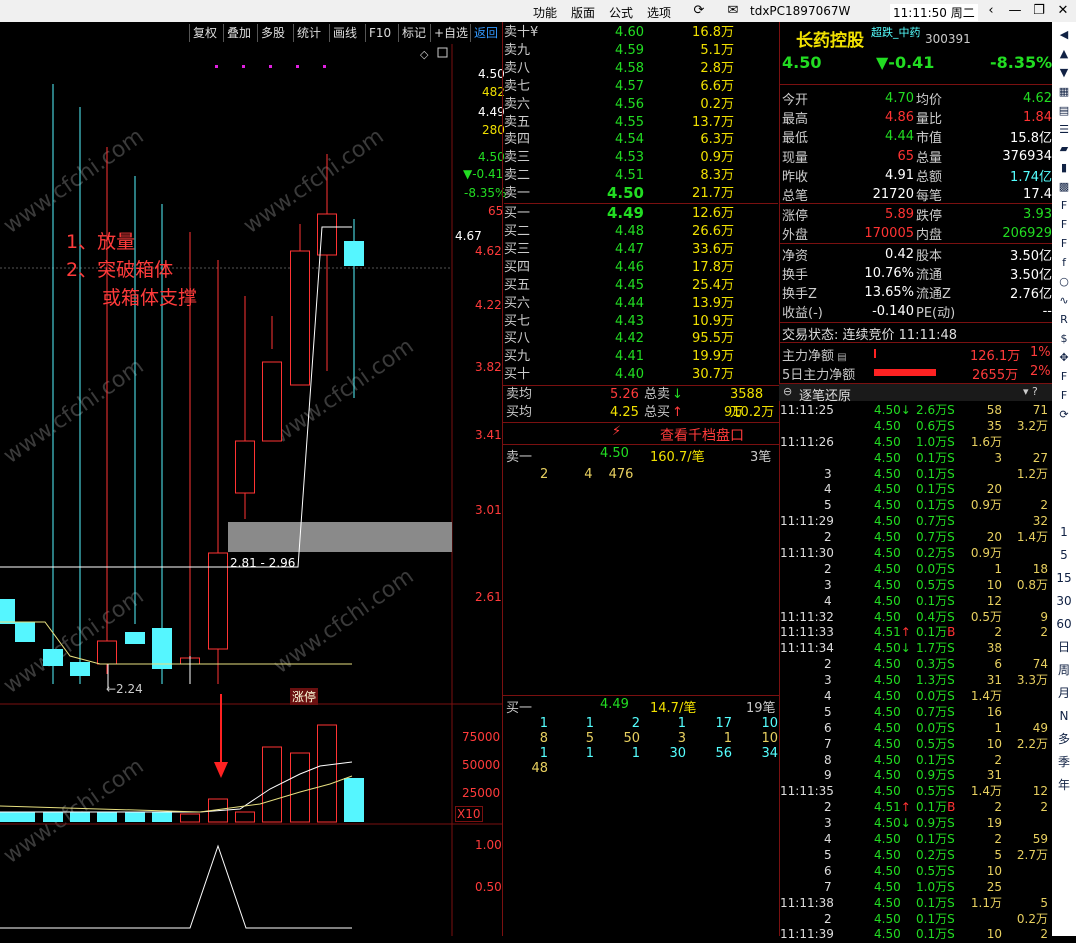  I want to click on minimize-icon: —, so click(1015, 11).